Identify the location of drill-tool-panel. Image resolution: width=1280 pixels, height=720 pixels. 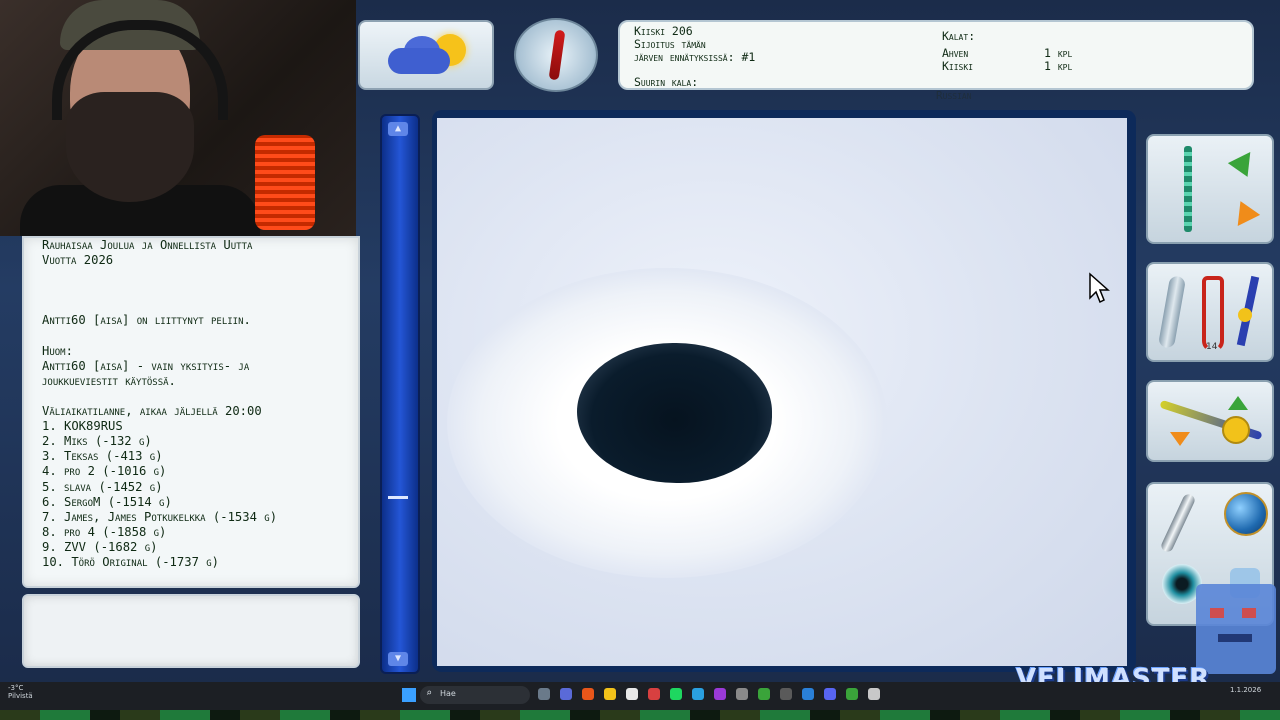
(1210, 189).